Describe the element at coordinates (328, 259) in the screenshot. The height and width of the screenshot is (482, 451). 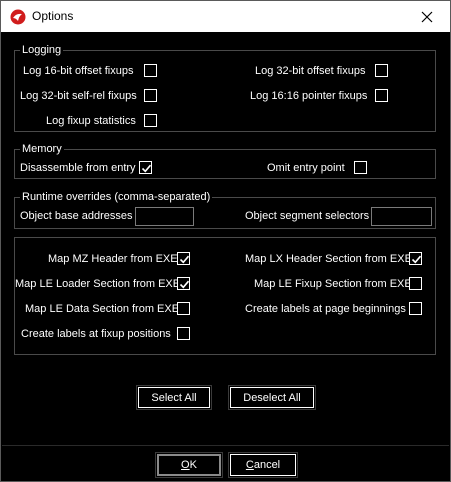
I see `map-lx-header-label: Map LX Header Section from EXE` at that location.